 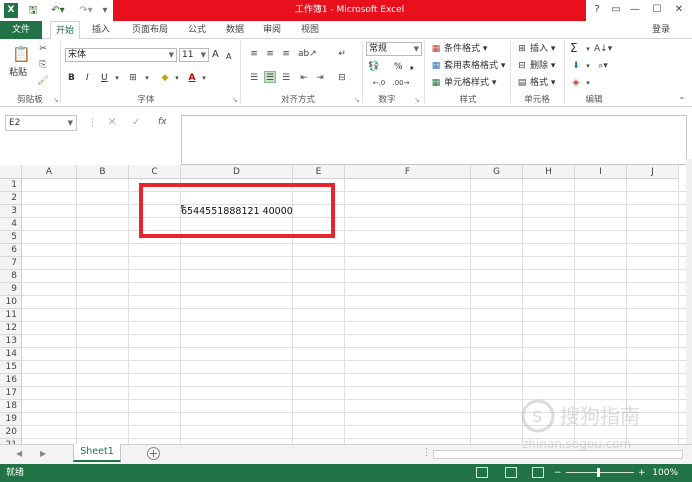 I want to click on row-header-4: 4, so click(x=11, y=224).